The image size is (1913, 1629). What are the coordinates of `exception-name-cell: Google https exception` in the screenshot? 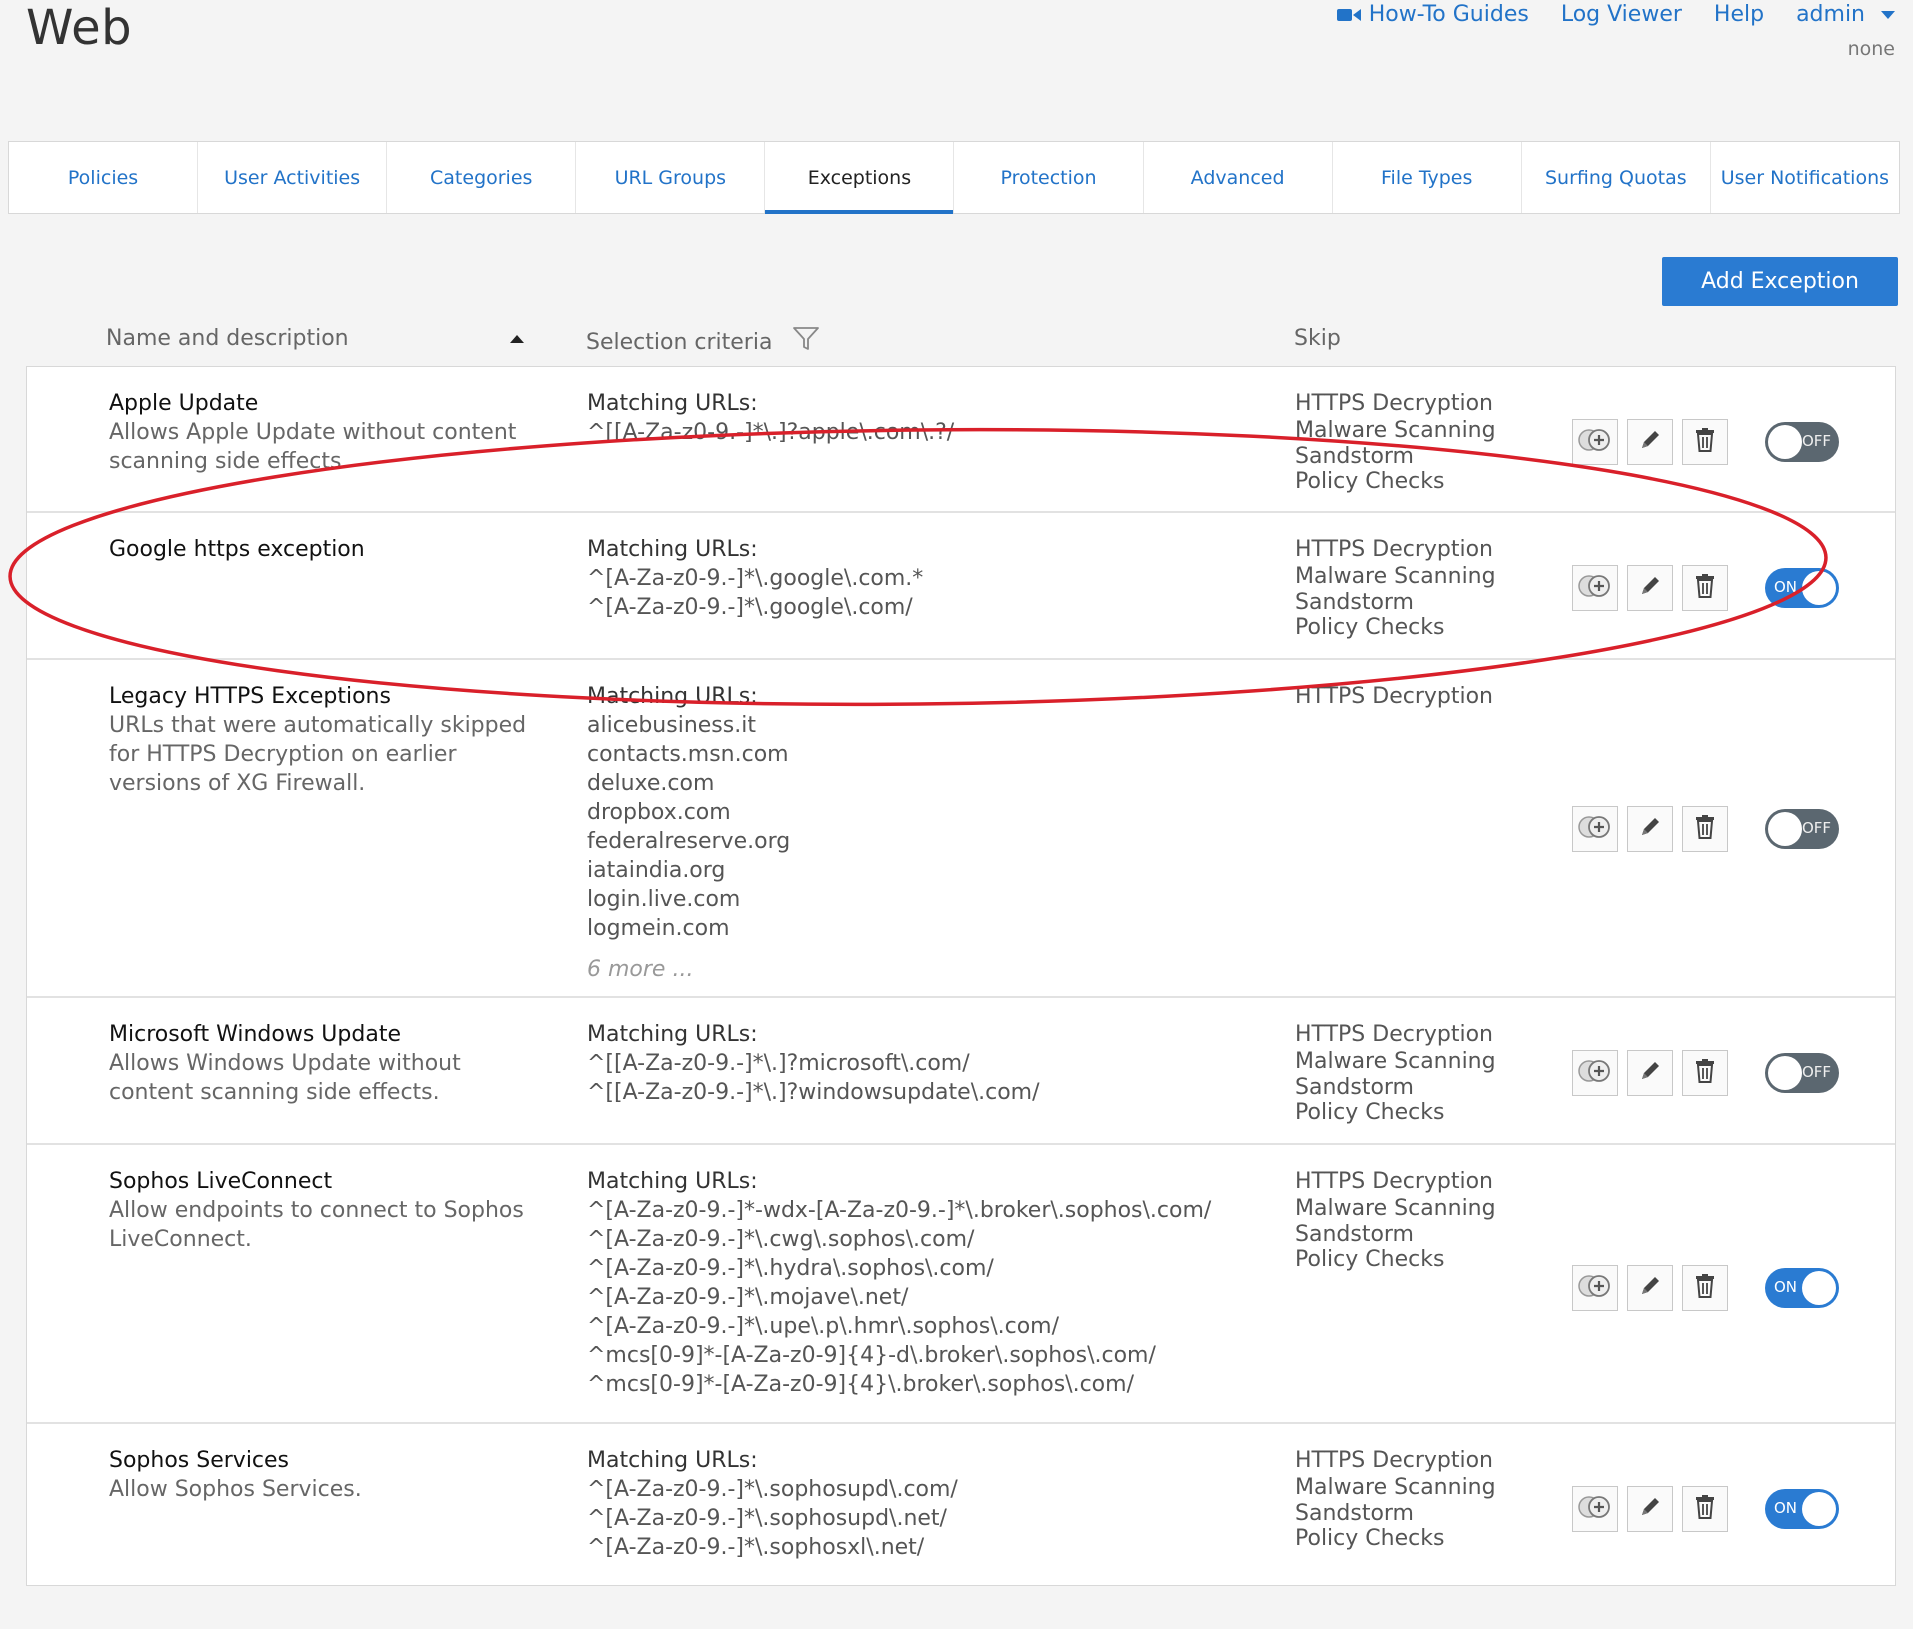 It's located at (329, 549).